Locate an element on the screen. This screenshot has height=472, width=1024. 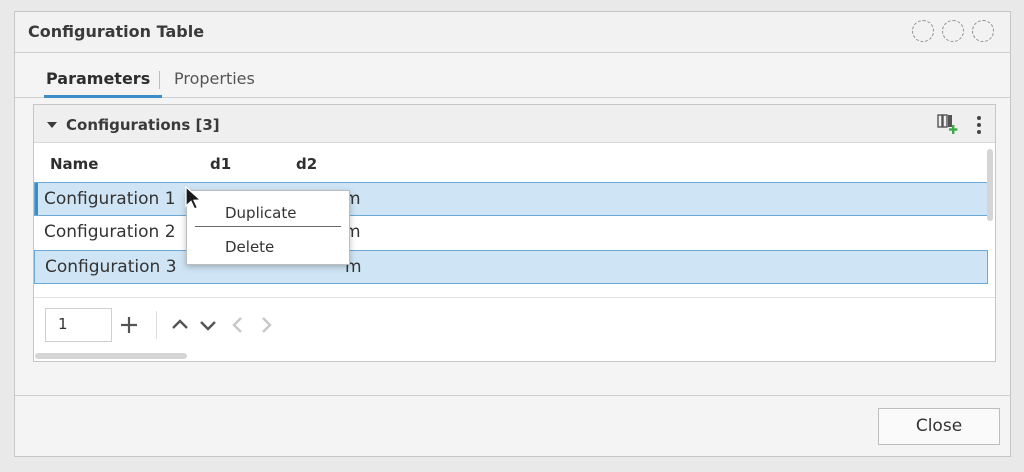
row-count-input: 1 is located at coordinates (78, 325).